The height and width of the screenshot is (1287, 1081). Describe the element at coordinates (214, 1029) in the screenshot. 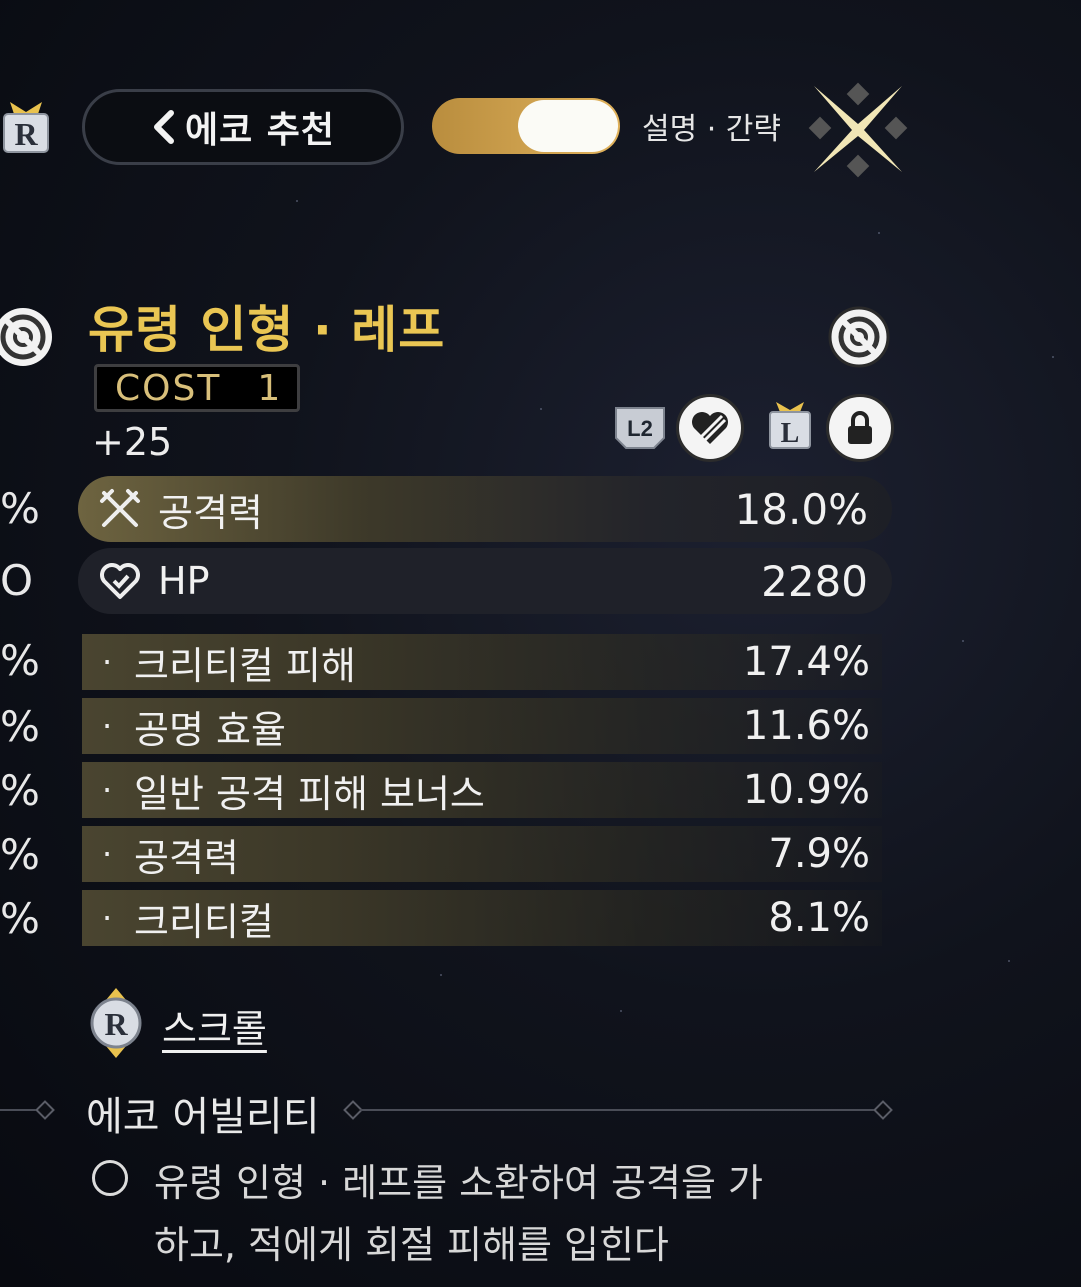

I see `scroll-label: 스크롤` at that location.